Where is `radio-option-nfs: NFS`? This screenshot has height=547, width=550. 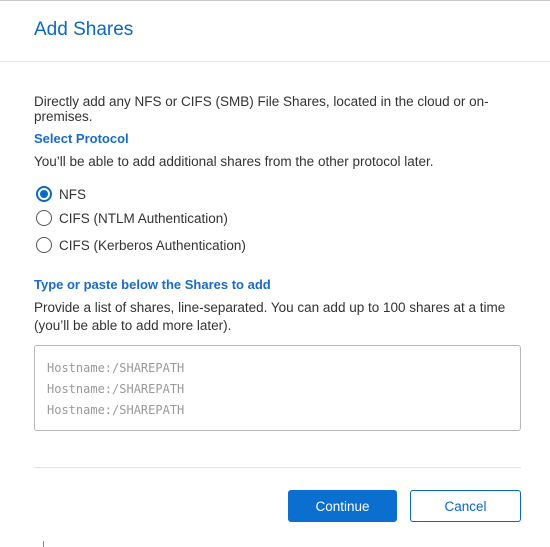
radio-option-nfs: NFS is located at coordinates (61, 194).